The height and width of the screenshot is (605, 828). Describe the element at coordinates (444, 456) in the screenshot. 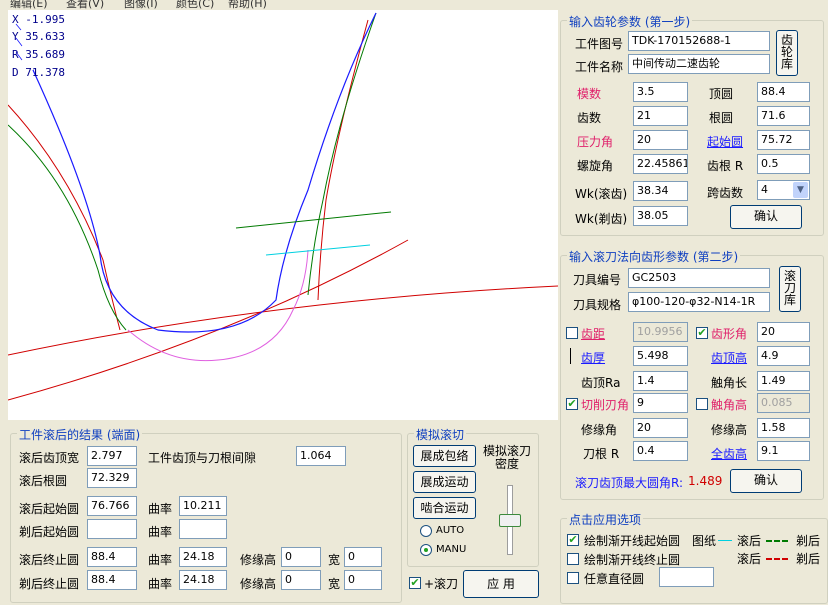

I see `envelope-button: 展成包络` at that location.